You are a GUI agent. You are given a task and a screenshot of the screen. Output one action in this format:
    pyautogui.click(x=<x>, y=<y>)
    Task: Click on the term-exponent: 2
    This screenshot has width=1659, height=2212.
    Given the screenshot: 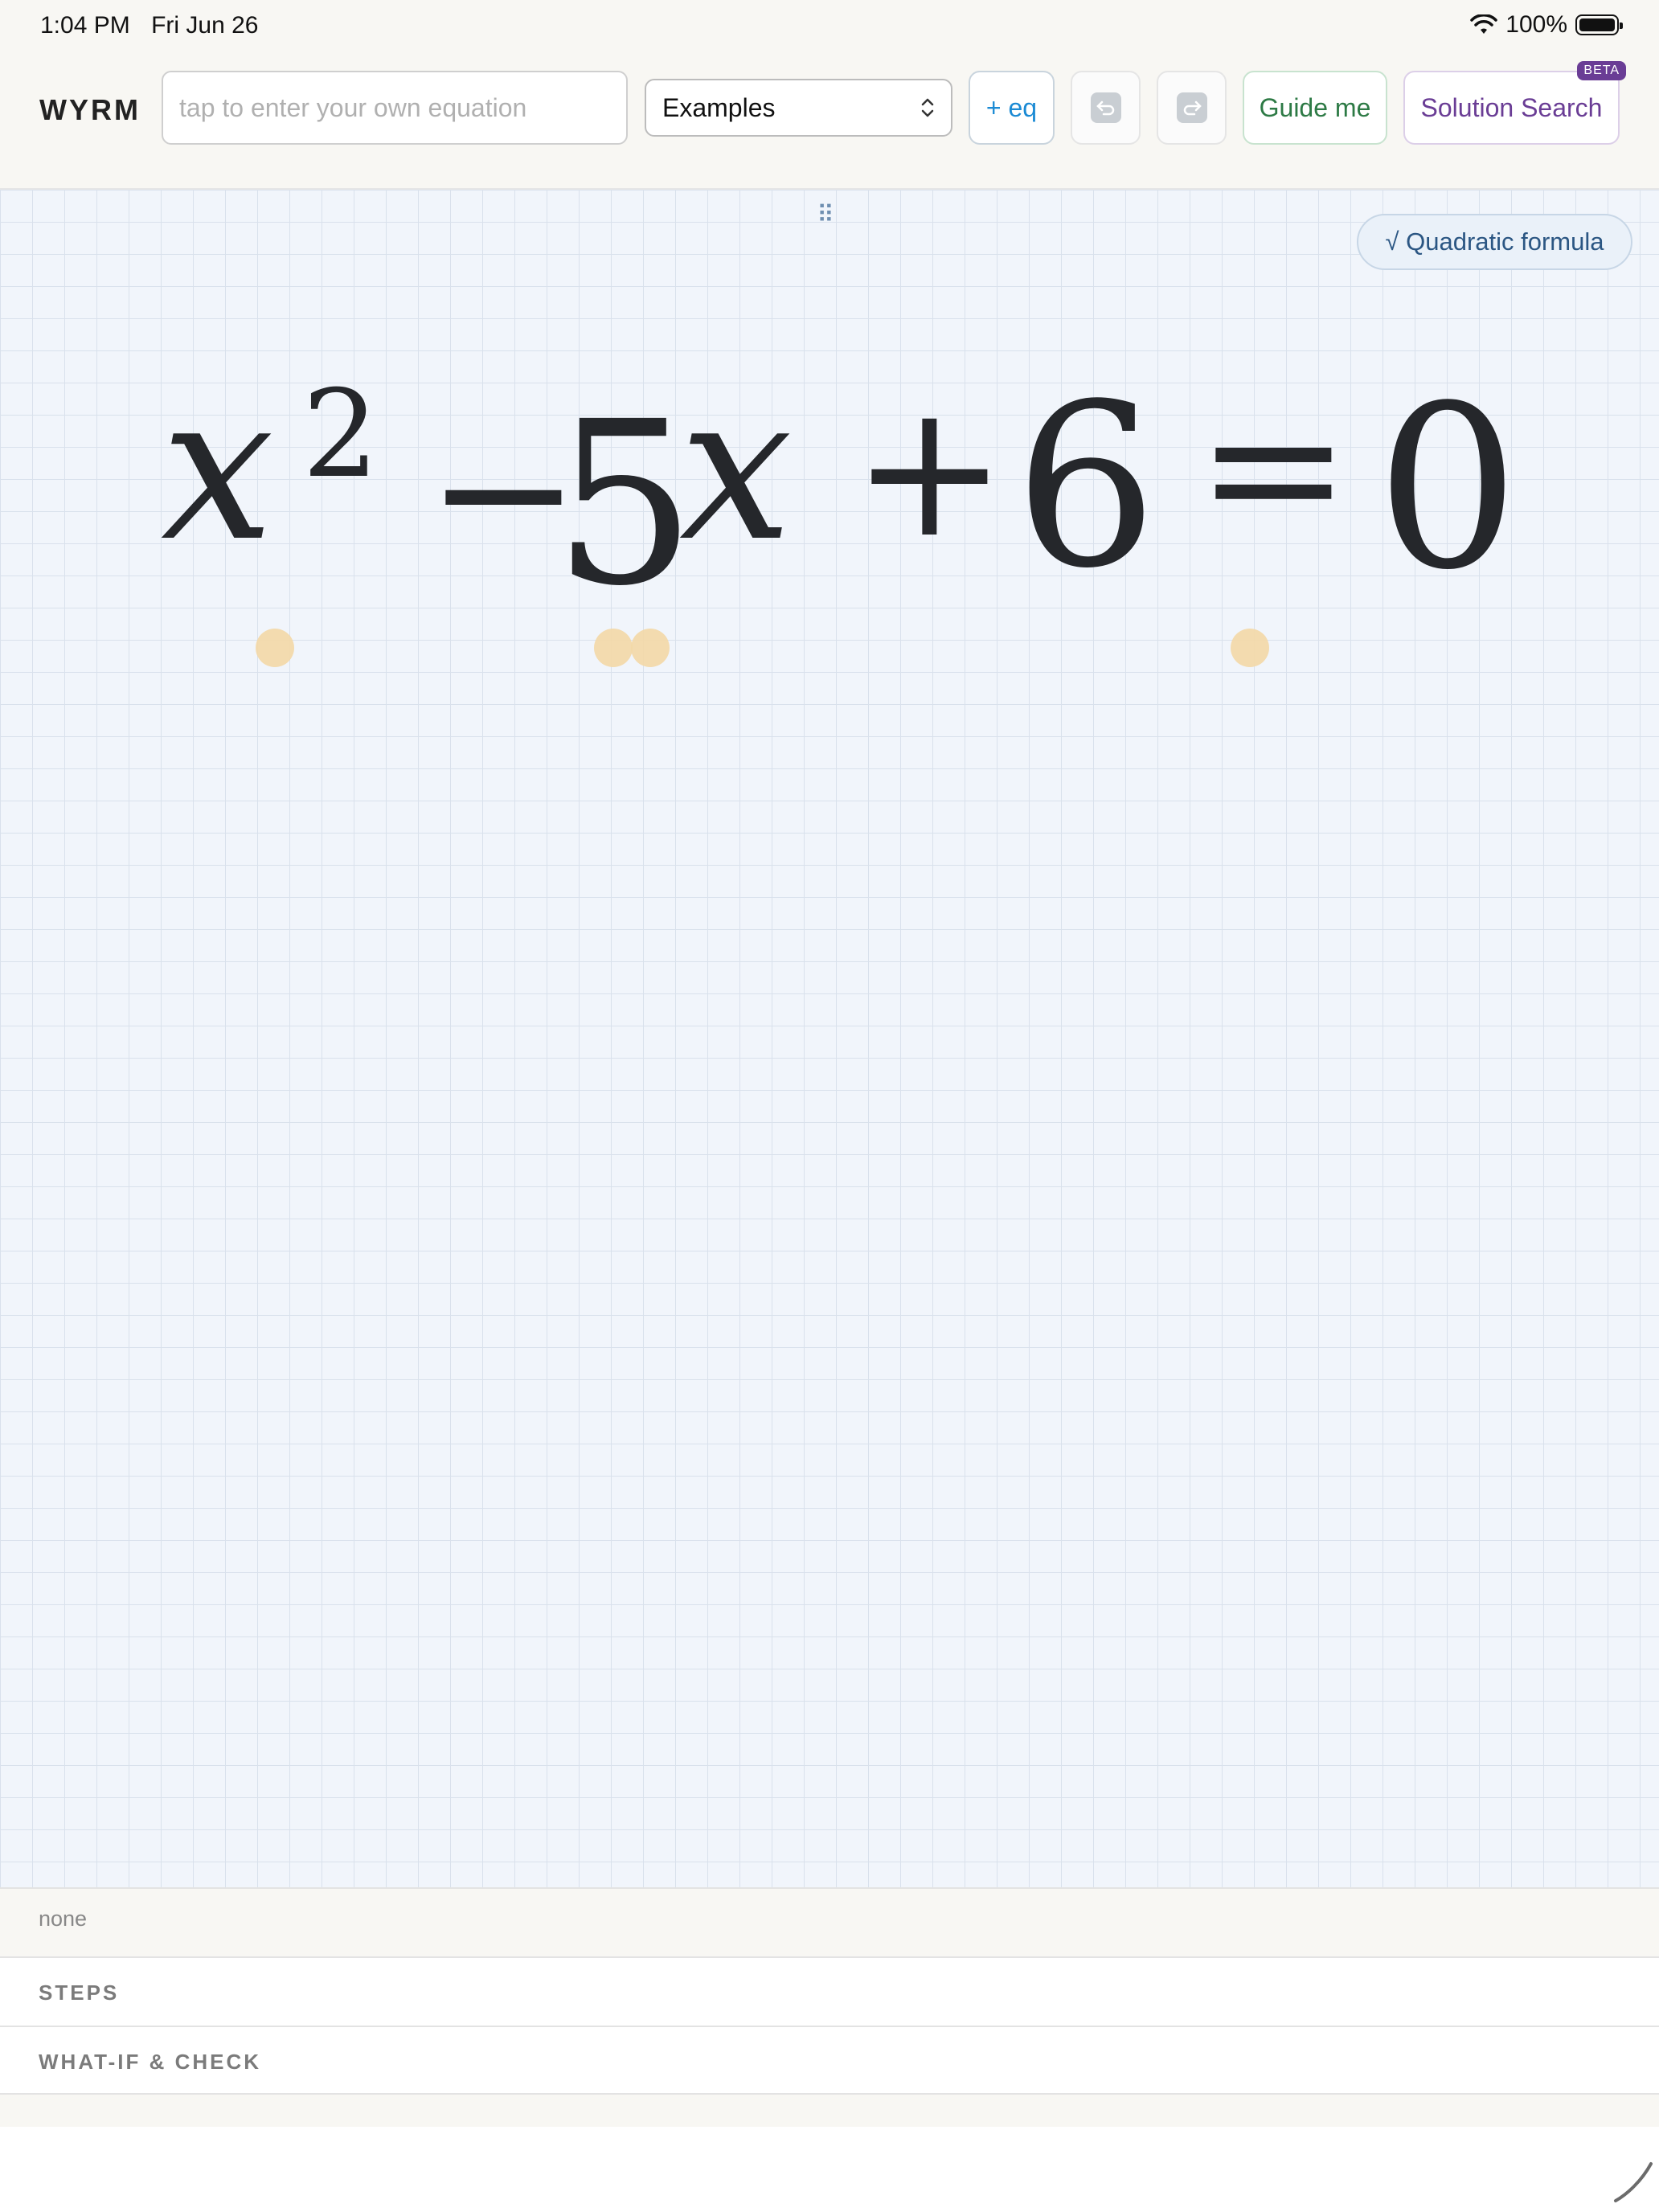 What is the action you would take?
    pyautogui.click(x=340, y=435)
    